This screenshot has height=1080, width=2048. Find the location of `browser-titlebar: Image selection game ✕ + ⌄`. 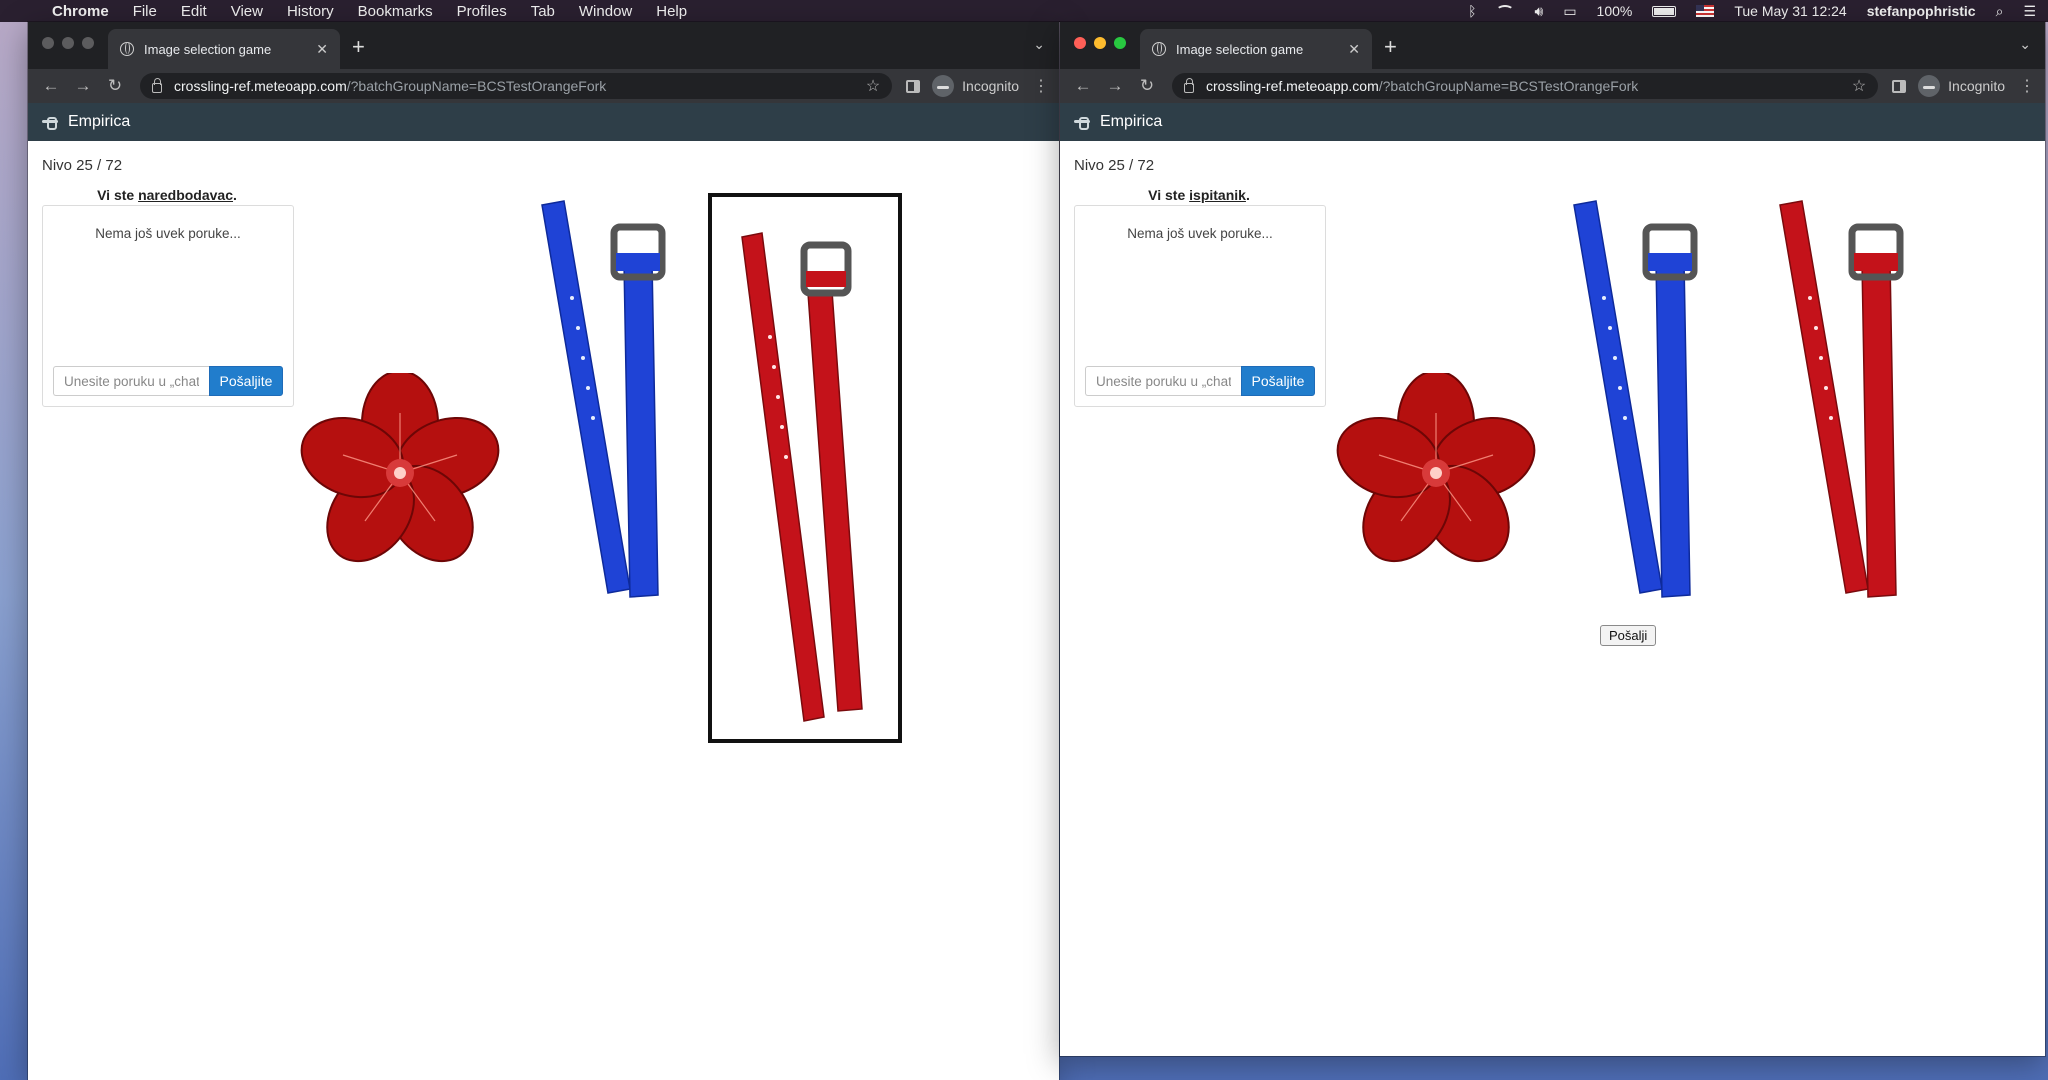

browser-titlebar: Image selection game ✕ + ⌄ is located at coordinates (543, 45).